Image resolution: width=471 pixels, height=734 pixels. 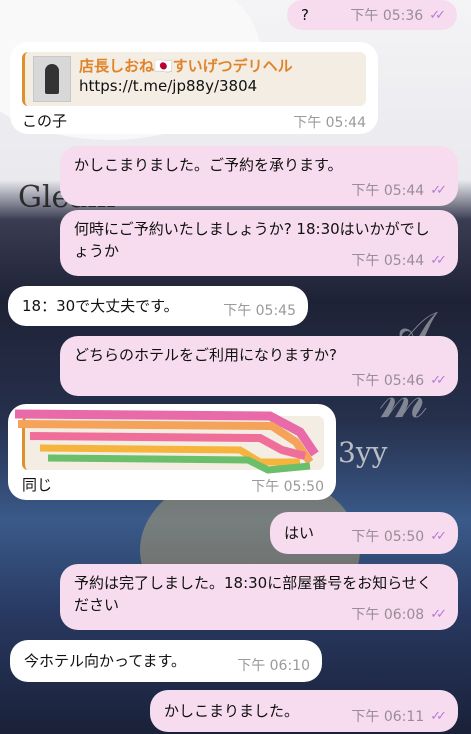 I want to click on profile-photo-thumbnail, so click(x=52, y=79).